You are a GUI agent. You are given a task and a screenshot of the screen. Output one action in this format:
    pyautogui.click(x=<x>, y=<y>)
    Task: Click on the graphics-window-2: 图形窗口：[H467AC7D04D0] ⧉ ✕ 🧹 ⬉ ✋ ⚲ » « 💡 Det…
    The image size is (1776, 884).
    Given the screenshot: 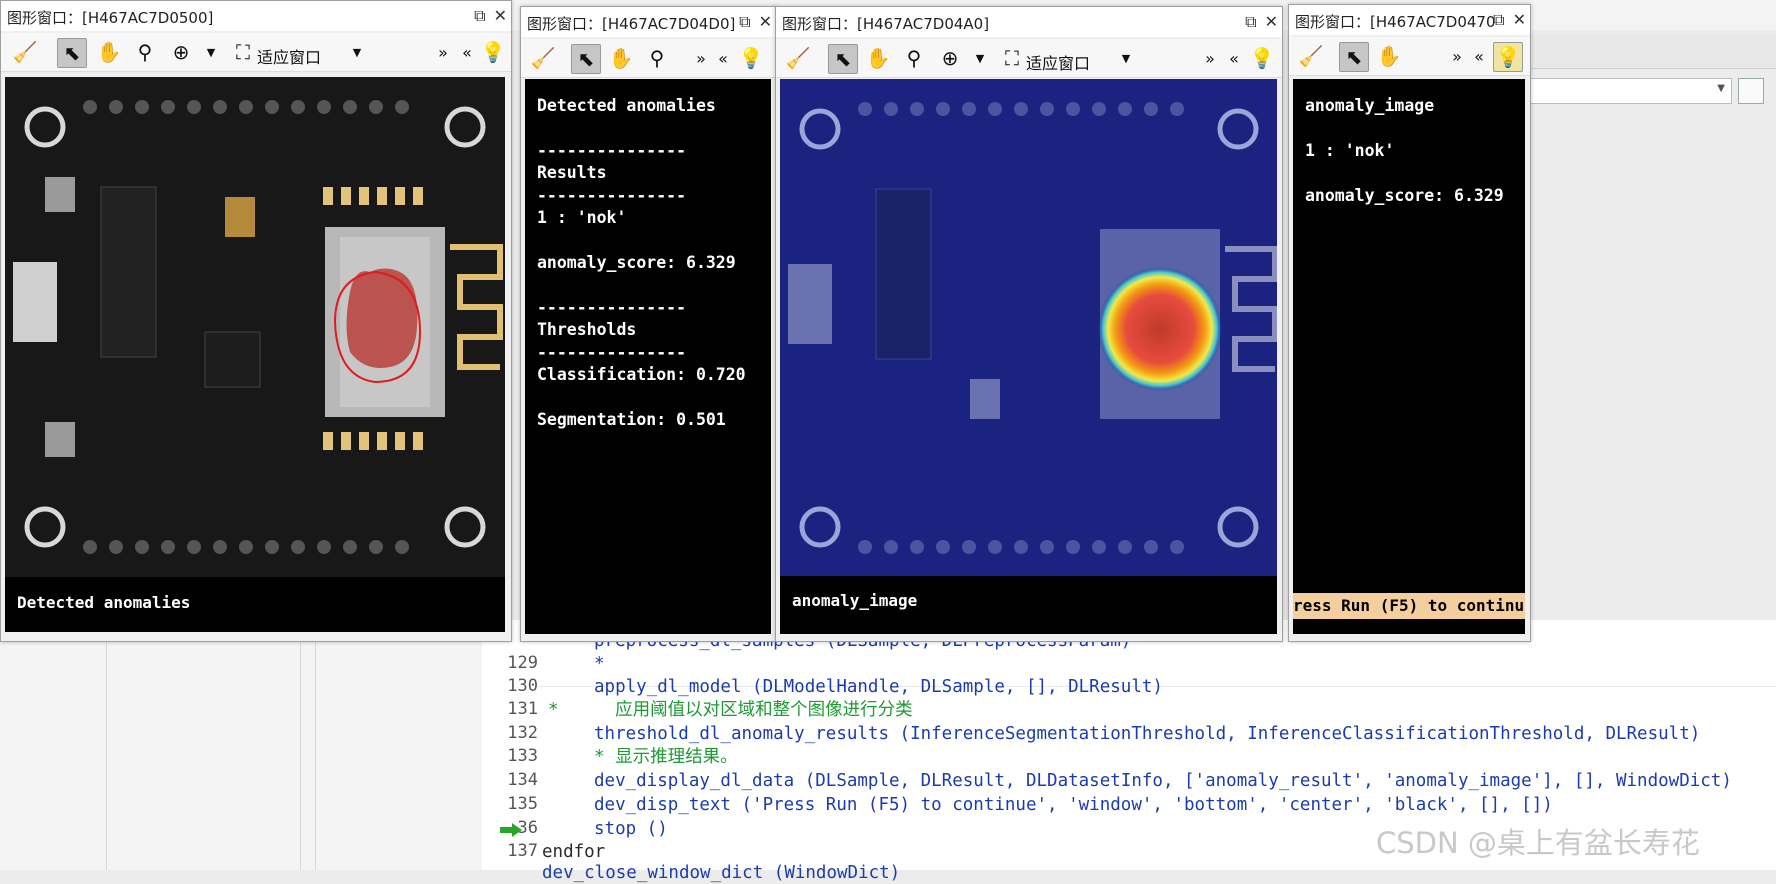 What is the action you would take?
    pyautogui.click(x=648, y=324)
    